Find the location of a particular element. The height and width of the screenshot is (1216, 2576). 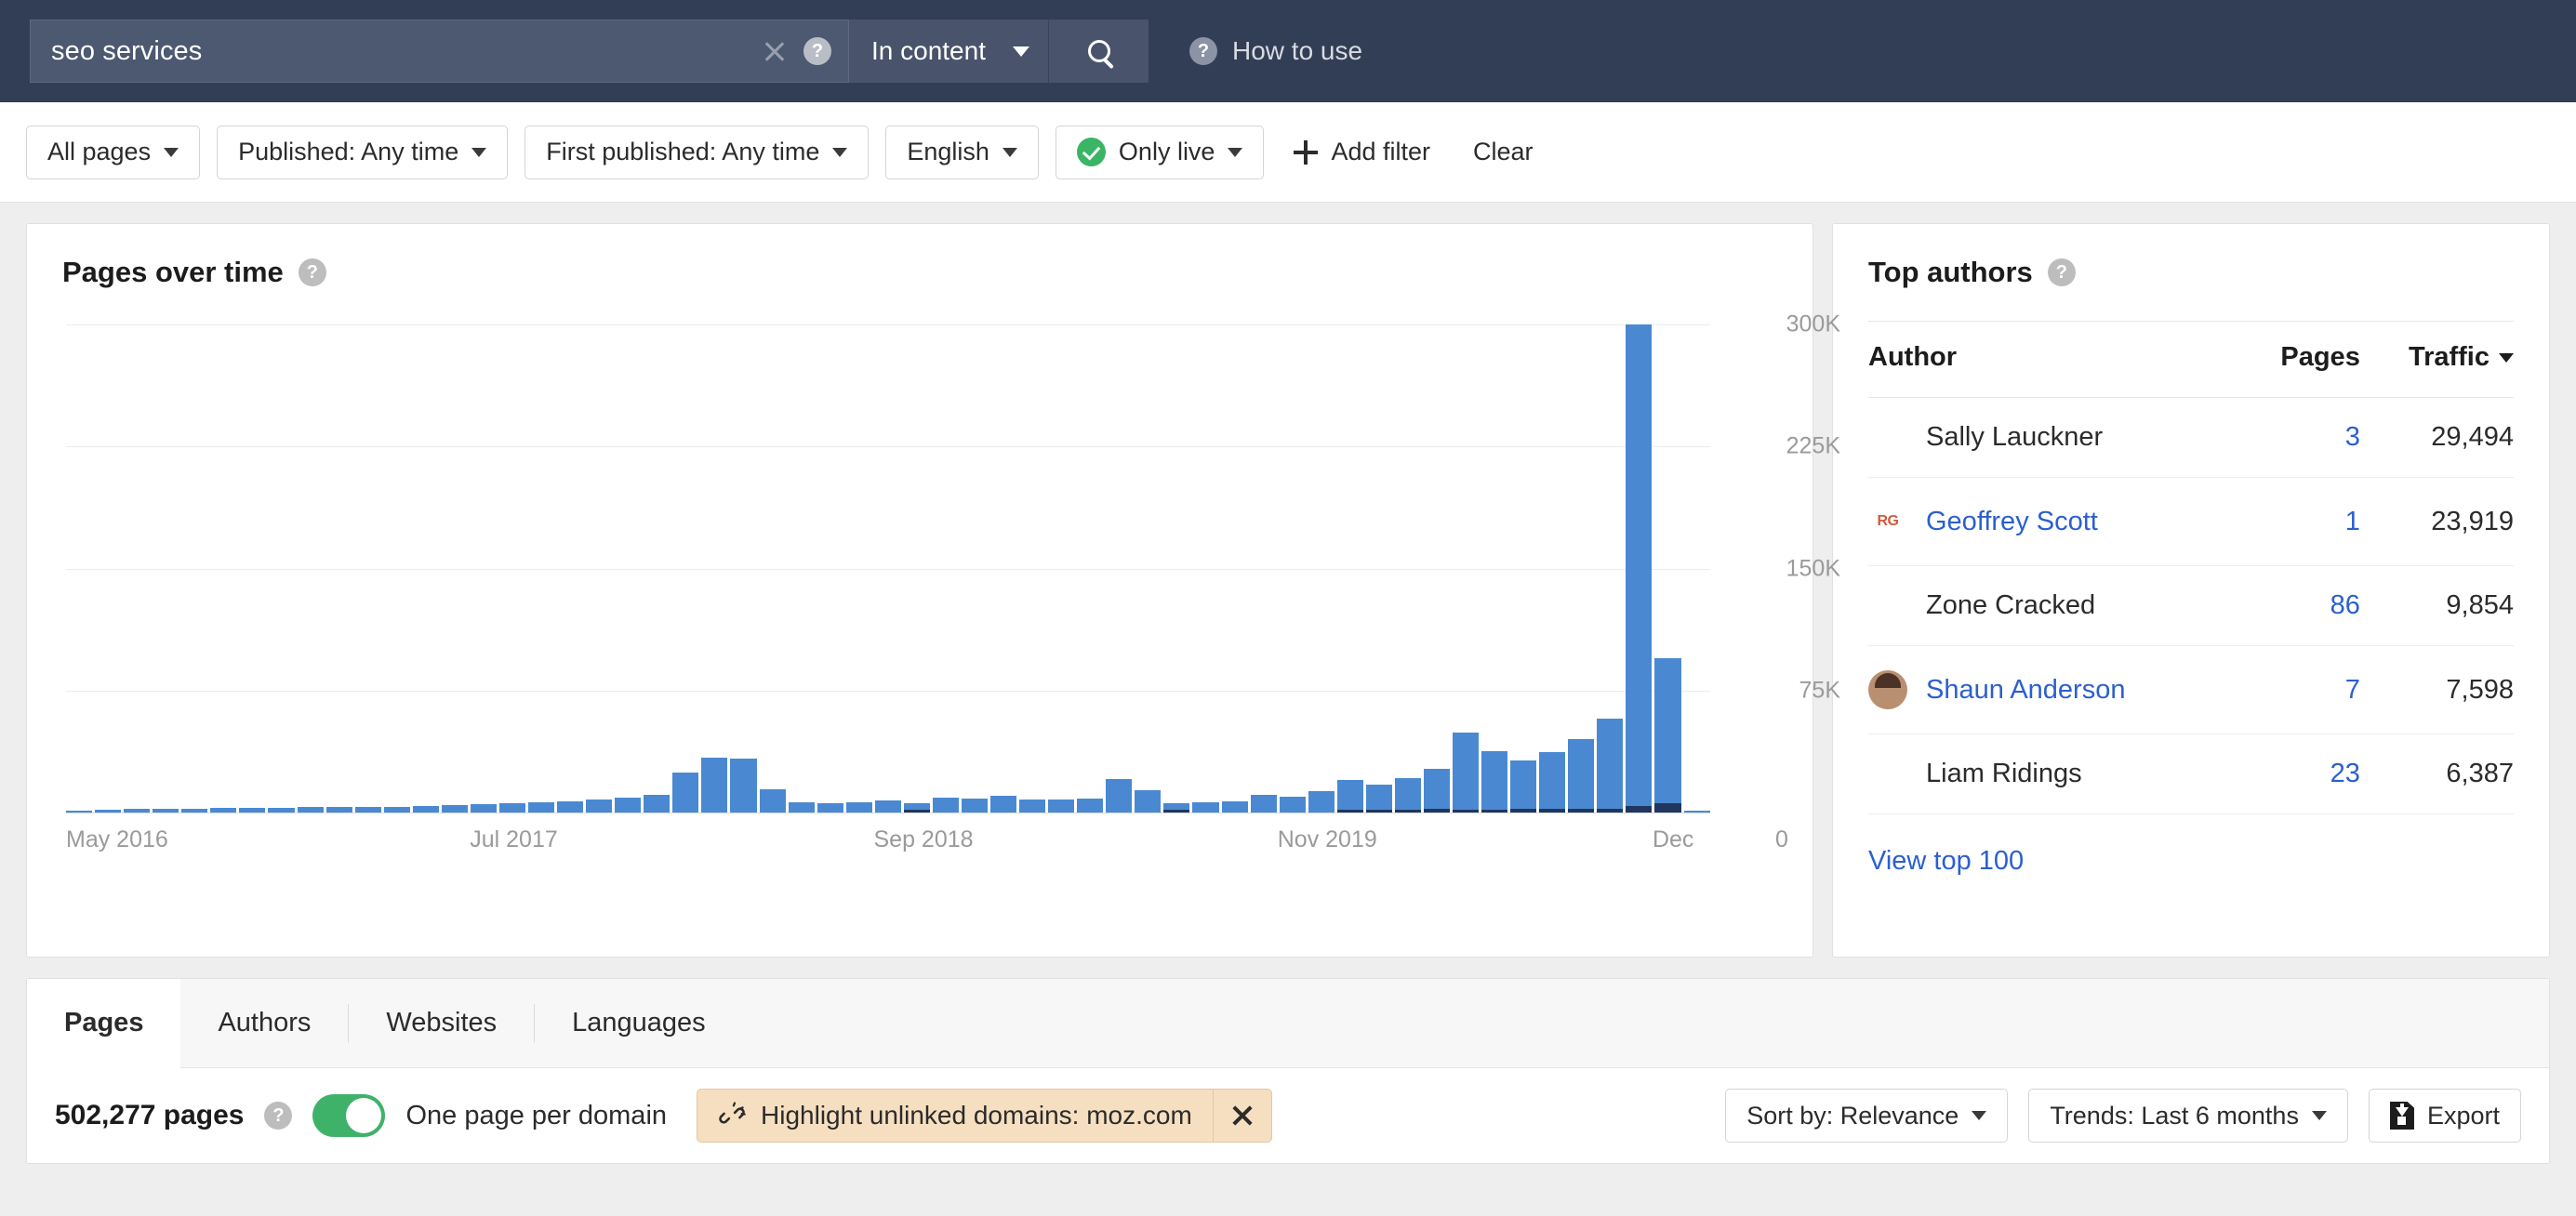

author-name: Shaun Anderson is located at coordinates (2025, 690).